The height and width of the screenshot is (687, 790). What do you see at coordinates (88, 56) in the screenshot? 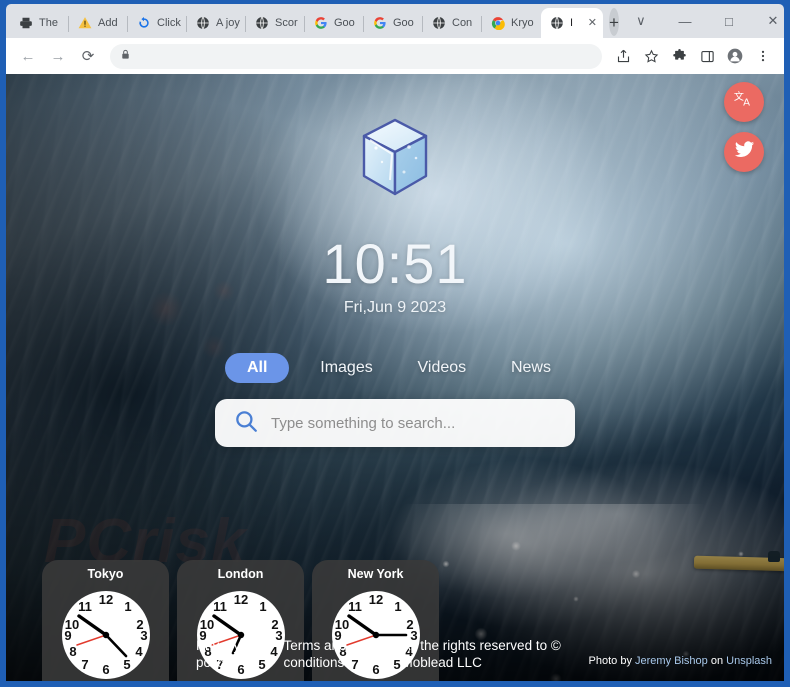
I see `reload-button: ⟳` at bounding box center [88, 56].